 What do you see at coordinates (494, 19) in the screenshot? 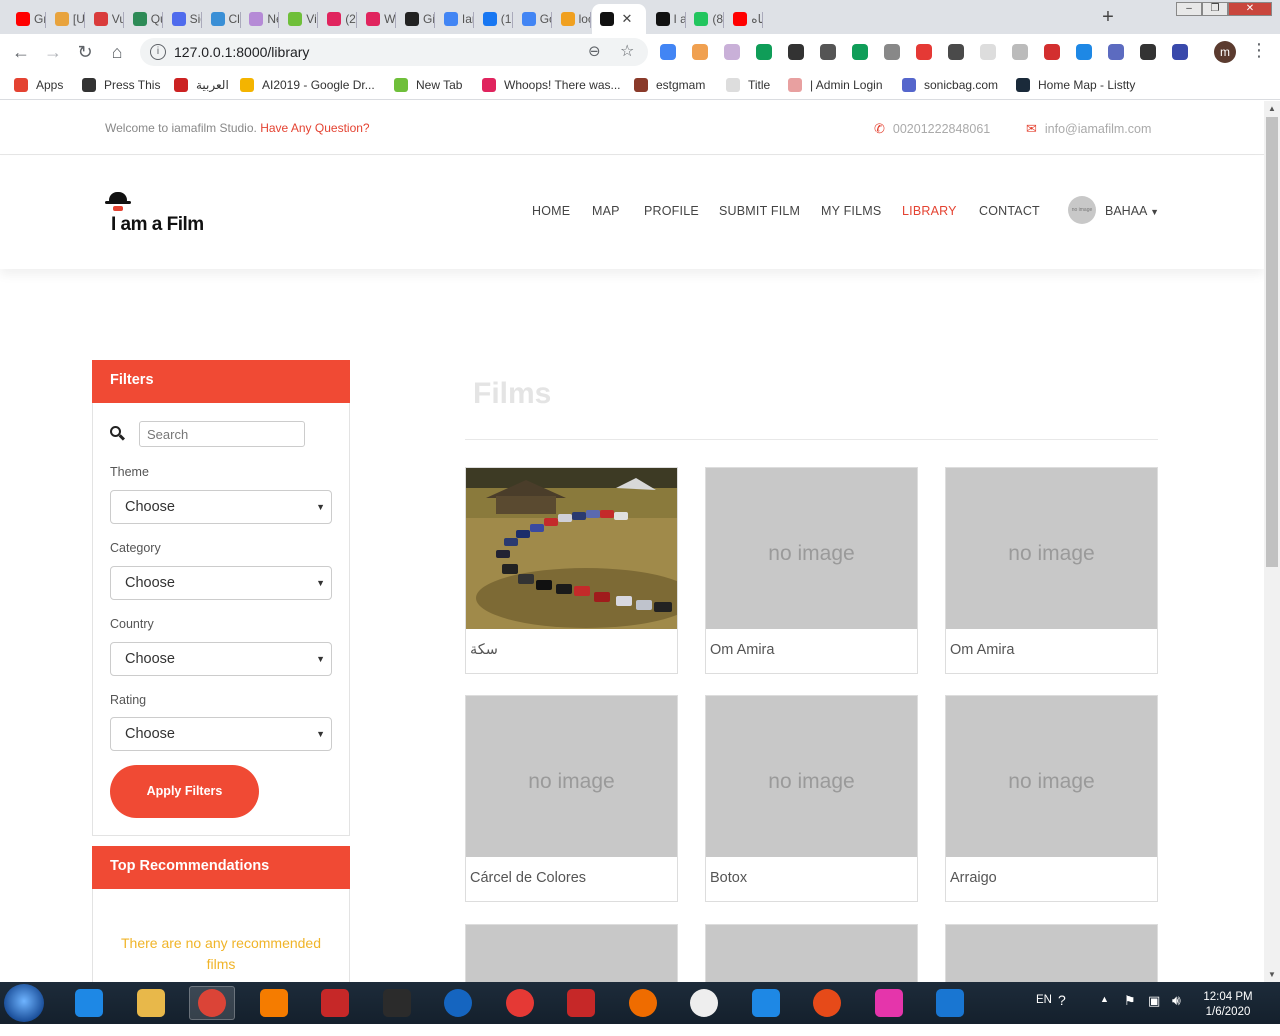
I see `browser-tab: (15` at bounding box center [494, 19].